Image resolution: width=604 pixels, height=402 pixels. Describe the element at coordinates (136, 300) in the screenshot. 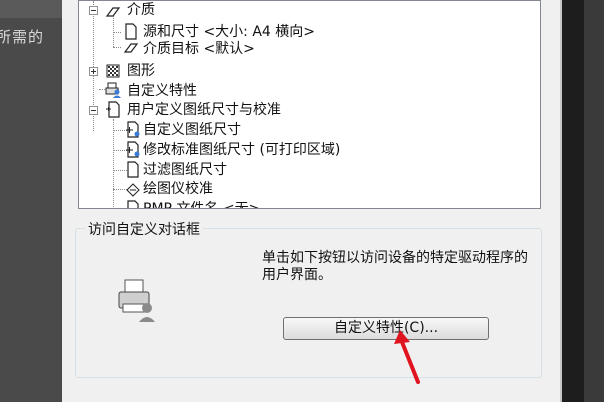

I see `printer-icon` at that location.